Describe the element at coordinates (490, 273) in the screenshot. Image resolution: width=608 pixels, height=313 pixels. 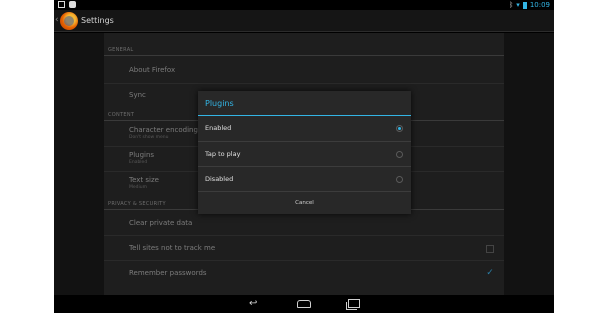
I see `remember-passwords-checkbox: ✓` at that location.